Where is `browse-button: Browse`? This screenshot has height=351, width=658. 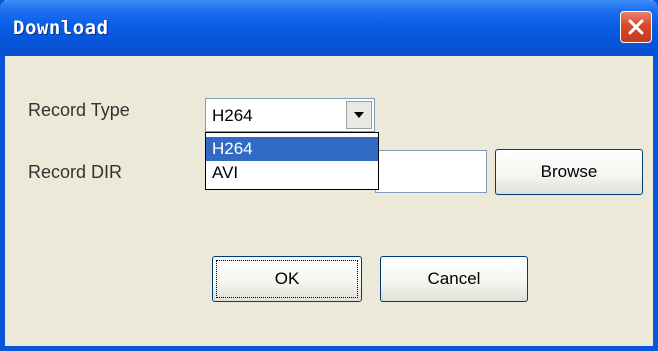 browse-button: Browse is located at coordinates (569, 172).